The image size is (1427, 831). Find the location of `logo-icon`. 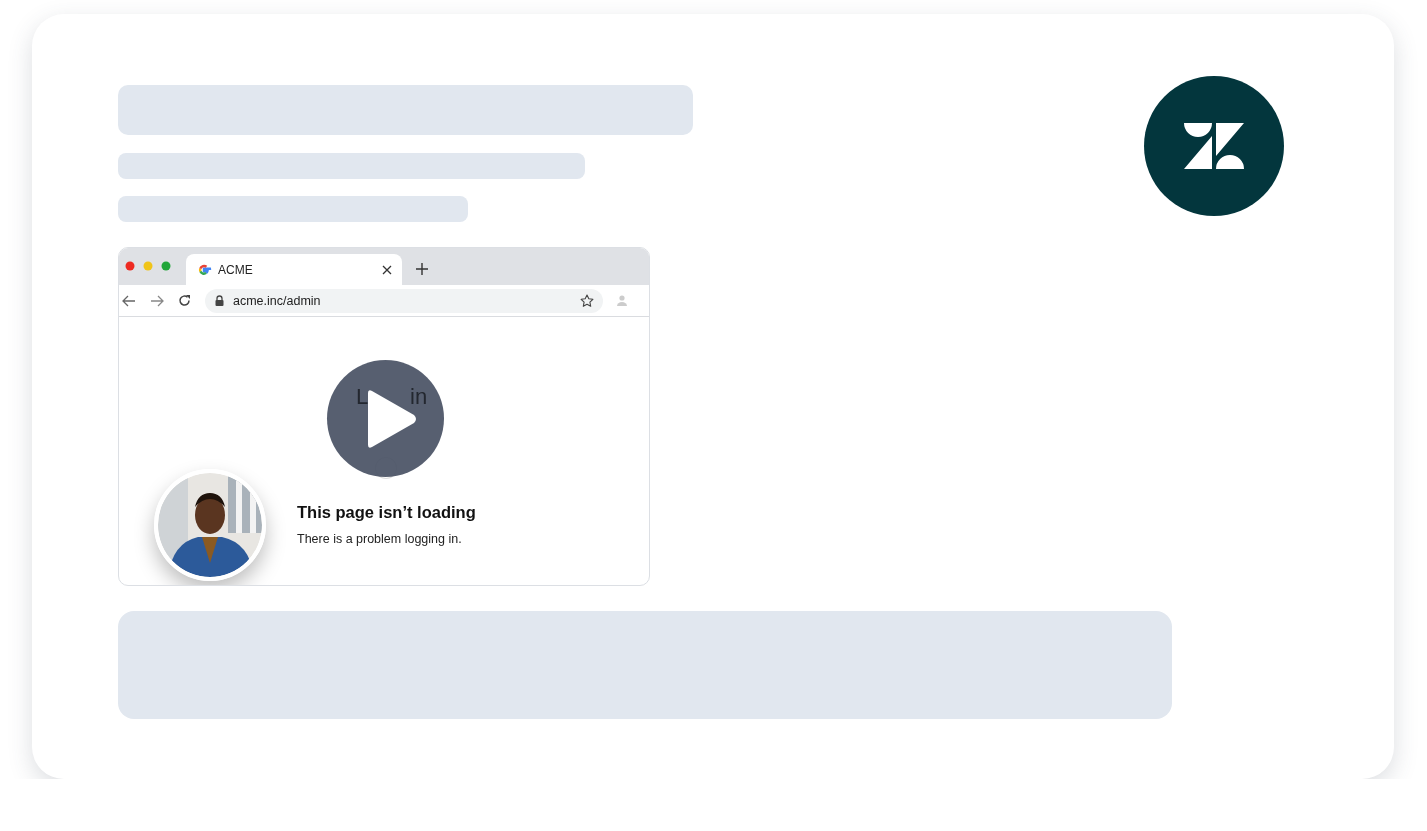

logo-icon is located at coordinates (1214, 146).